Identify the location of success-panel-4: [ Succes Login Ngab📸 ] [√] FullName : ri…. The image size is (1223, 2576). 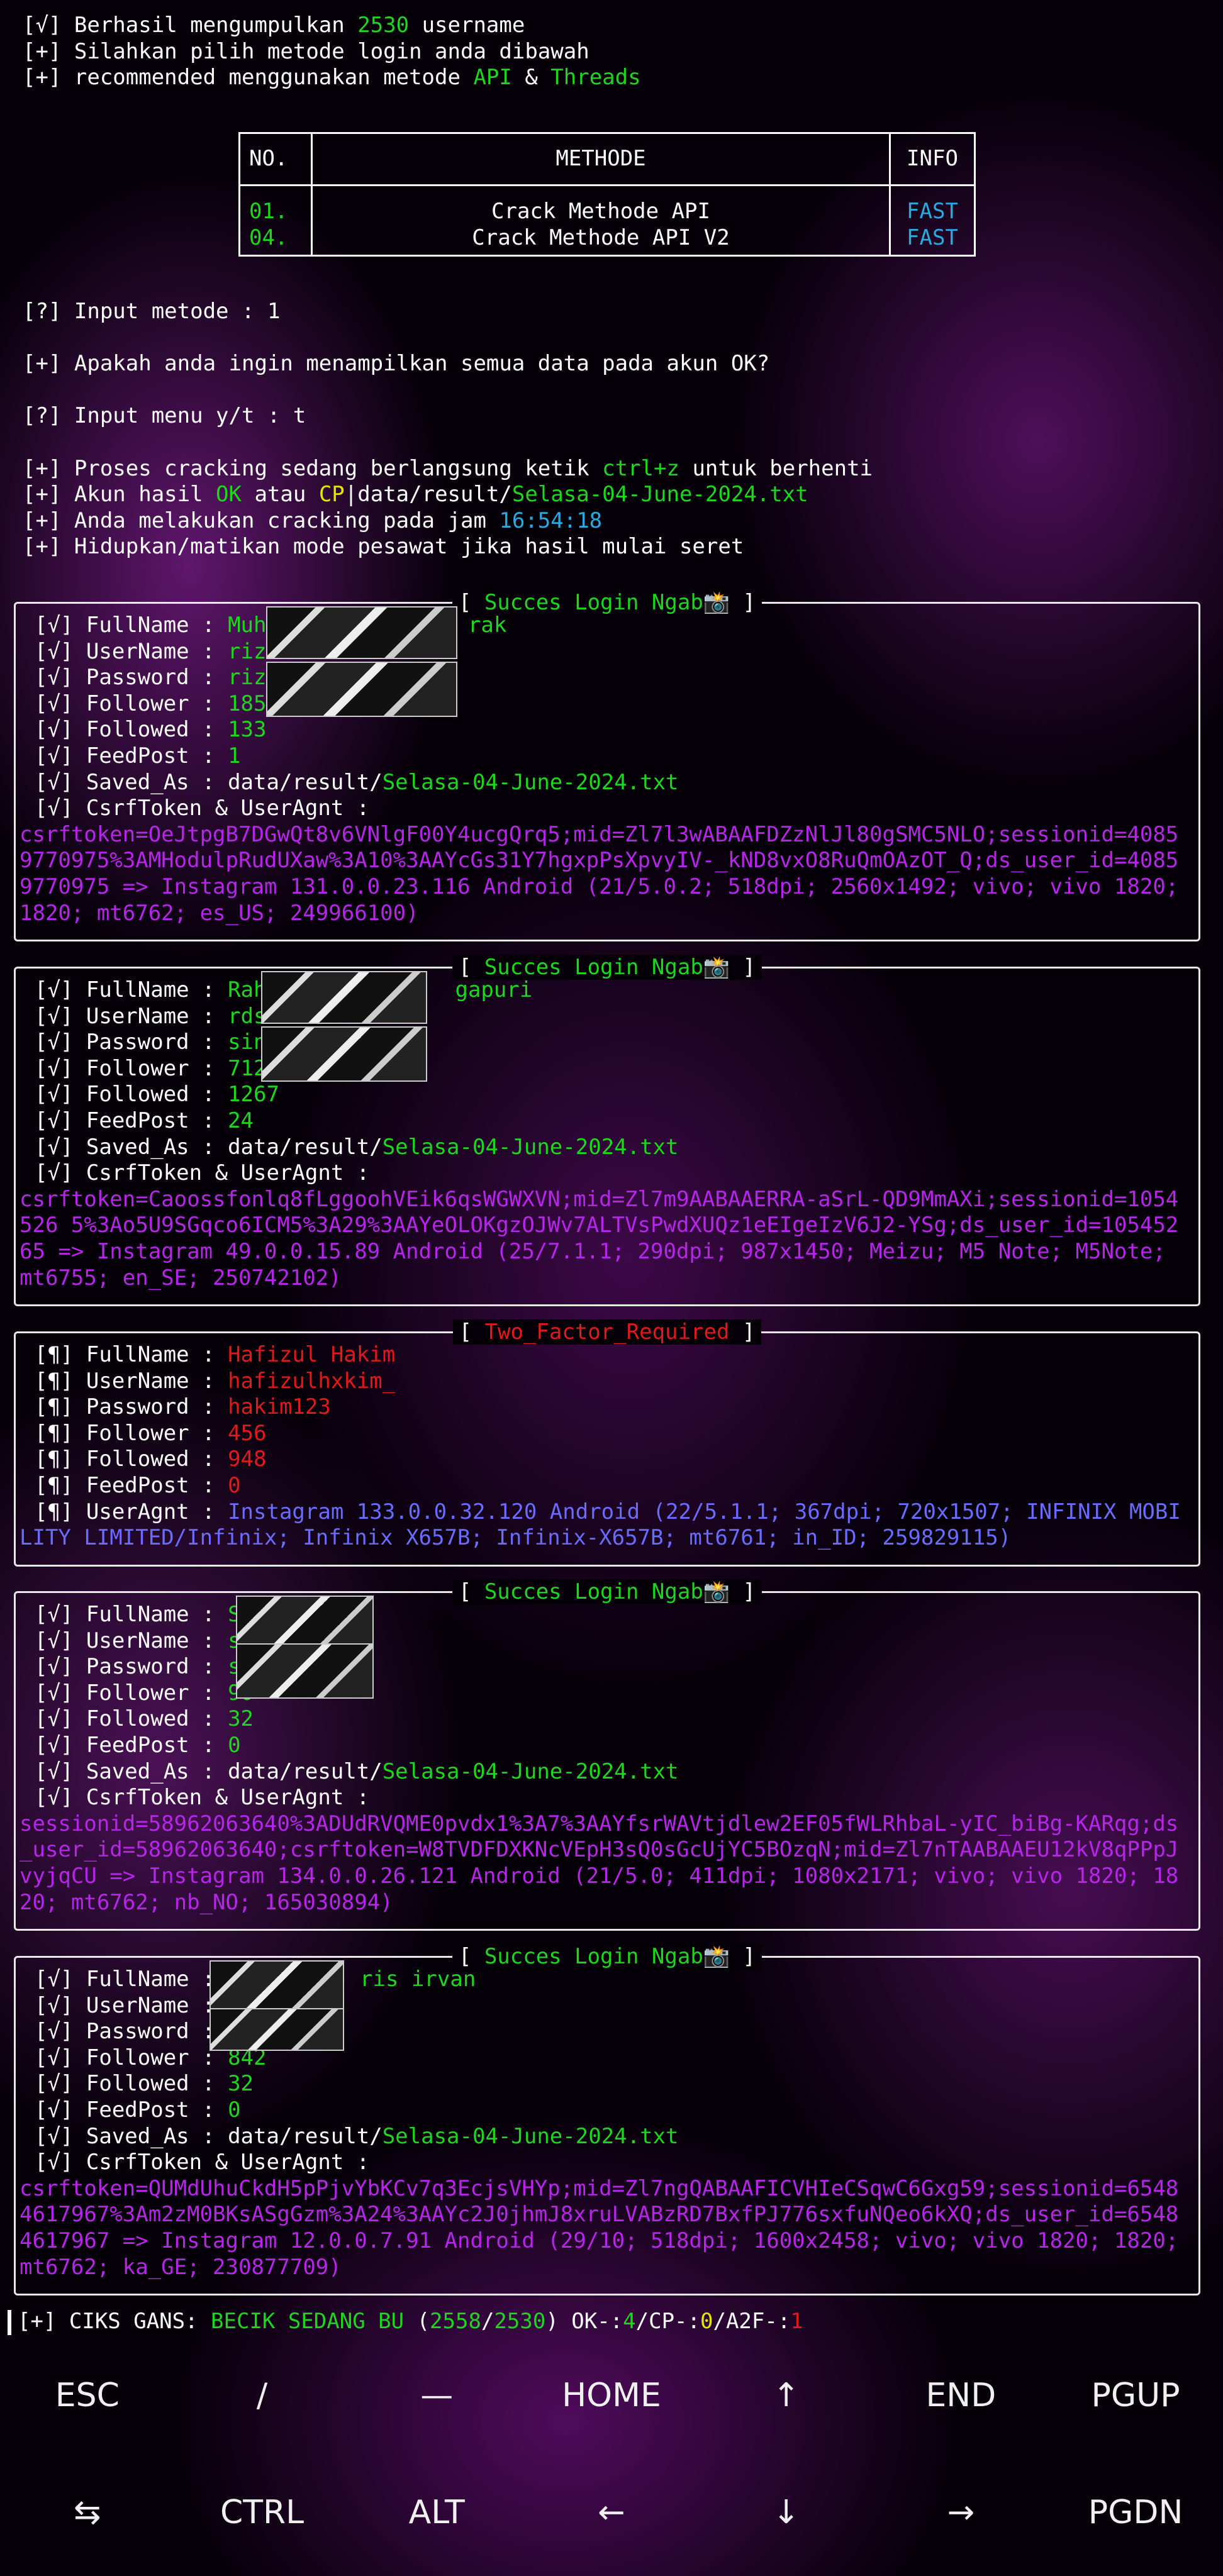
(607, 2120).